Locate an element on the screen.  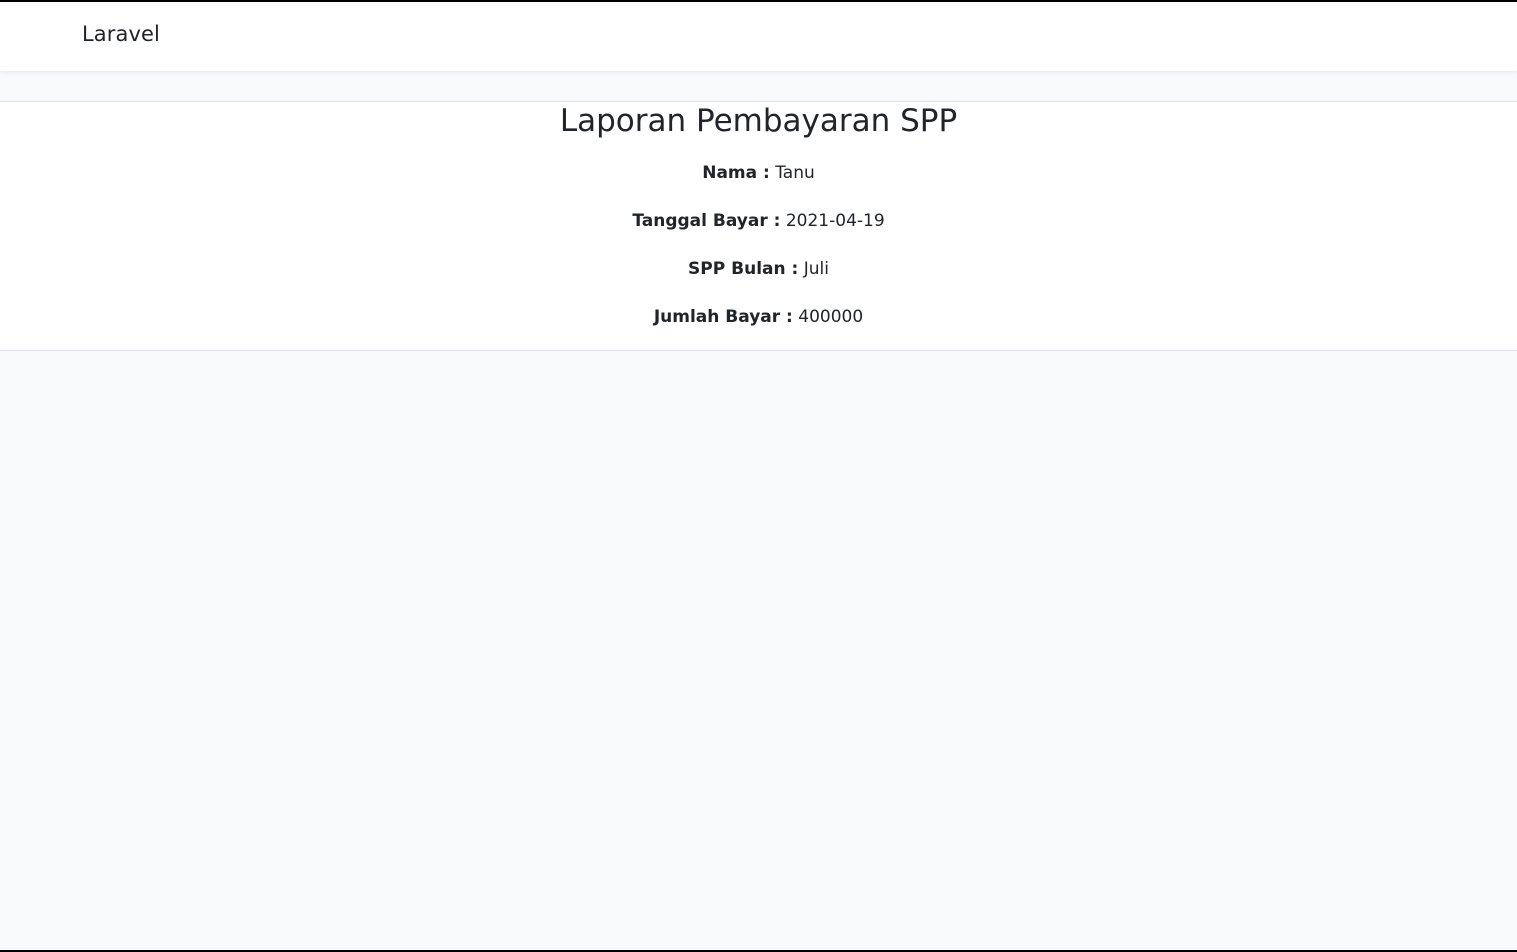
brand-link: Laravel is located at coordinates (121, 34).